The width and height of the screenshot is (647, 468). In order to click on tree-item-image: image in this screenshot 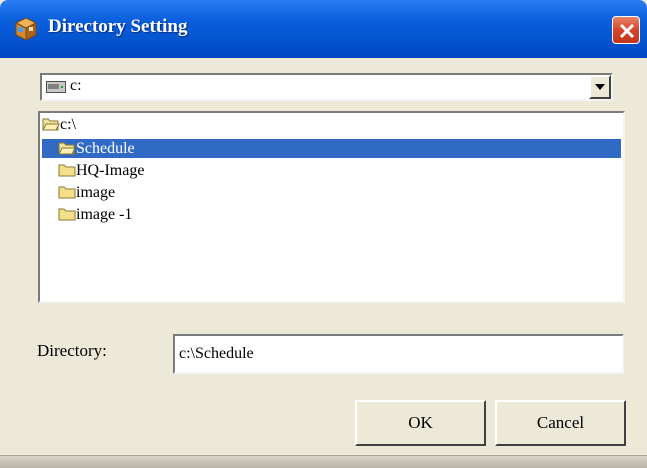, I will do `click(118, 192)`.